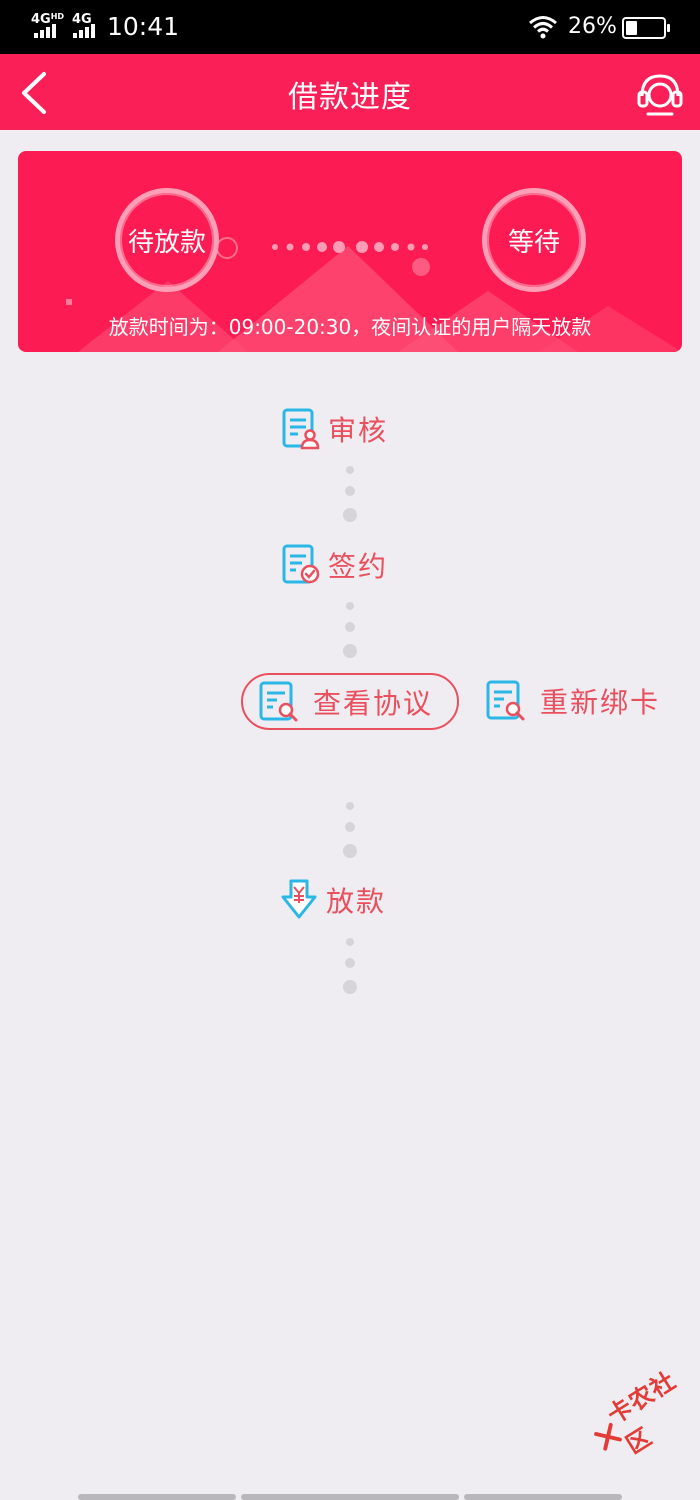 The width and height of the screenshot is (700, 1500). What do you see at coordinates (301, 564) in the screenshot?
I see `sign-document-check-icon` at bounding box center [301, 564].